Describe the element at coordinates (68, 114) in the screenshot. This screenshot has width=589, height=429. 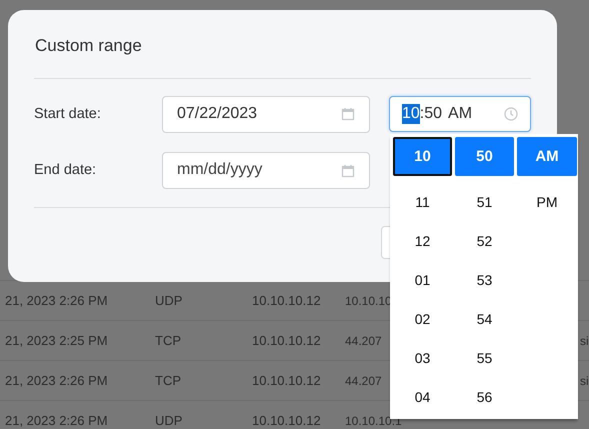
I see `field-label: Start date:` at that location.